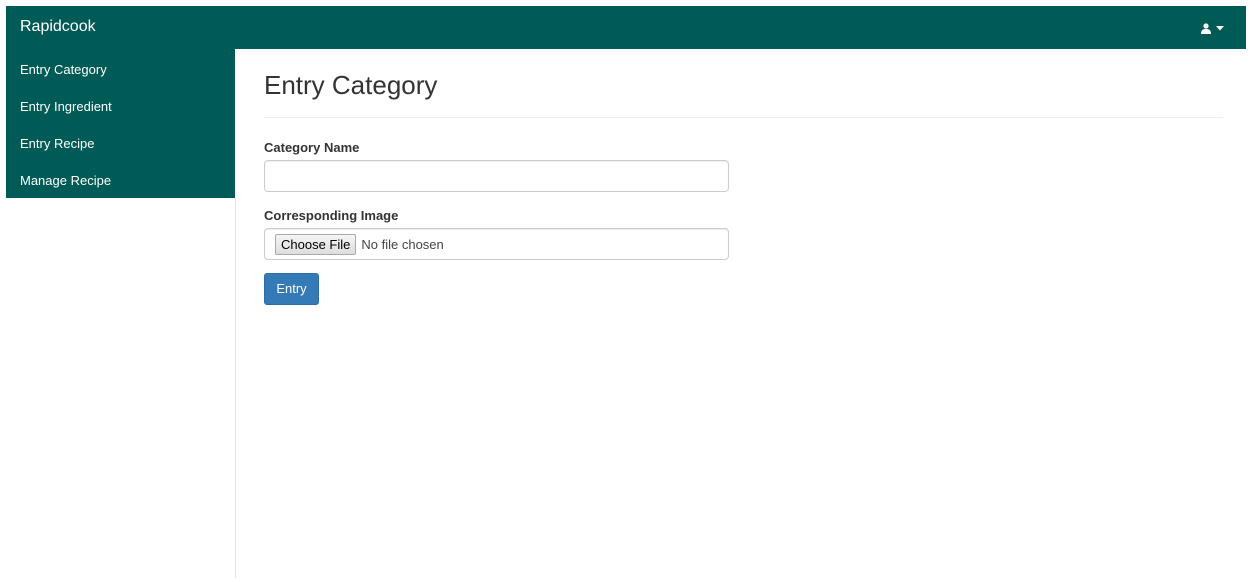 This screenshot has width=1254, height=578. What do you see at coordinates (402, 244) in the screenshot?
I see `file-status-text: No file chosen` at bounding box center [402, 244].